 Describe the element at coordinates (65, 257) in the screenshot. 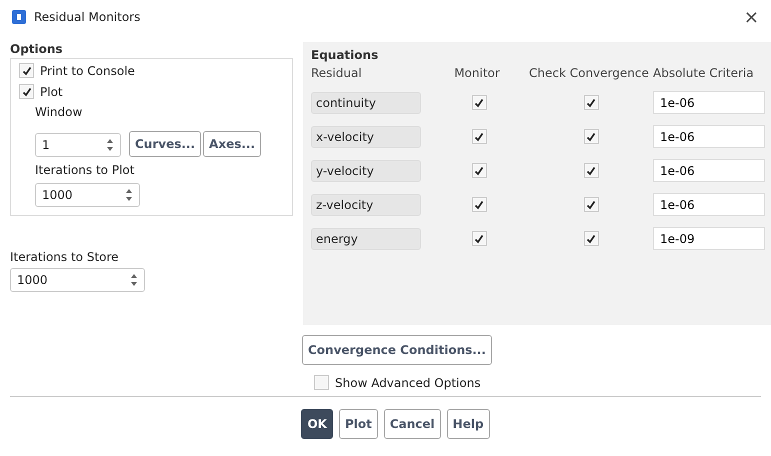

I see `field-label: Iterations to Store` at that location.